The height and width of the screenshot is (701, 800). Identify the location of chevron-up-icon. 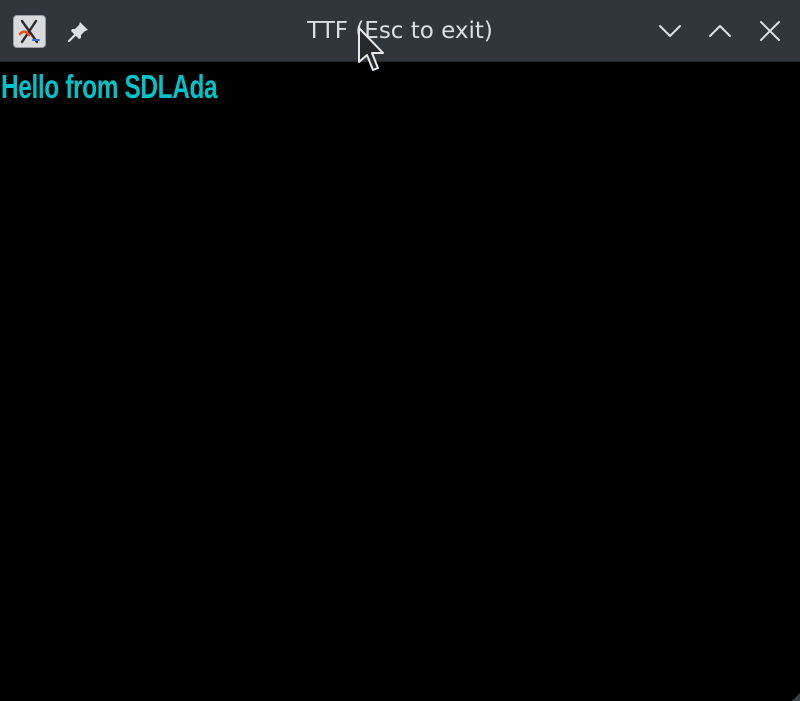
(720, 31).